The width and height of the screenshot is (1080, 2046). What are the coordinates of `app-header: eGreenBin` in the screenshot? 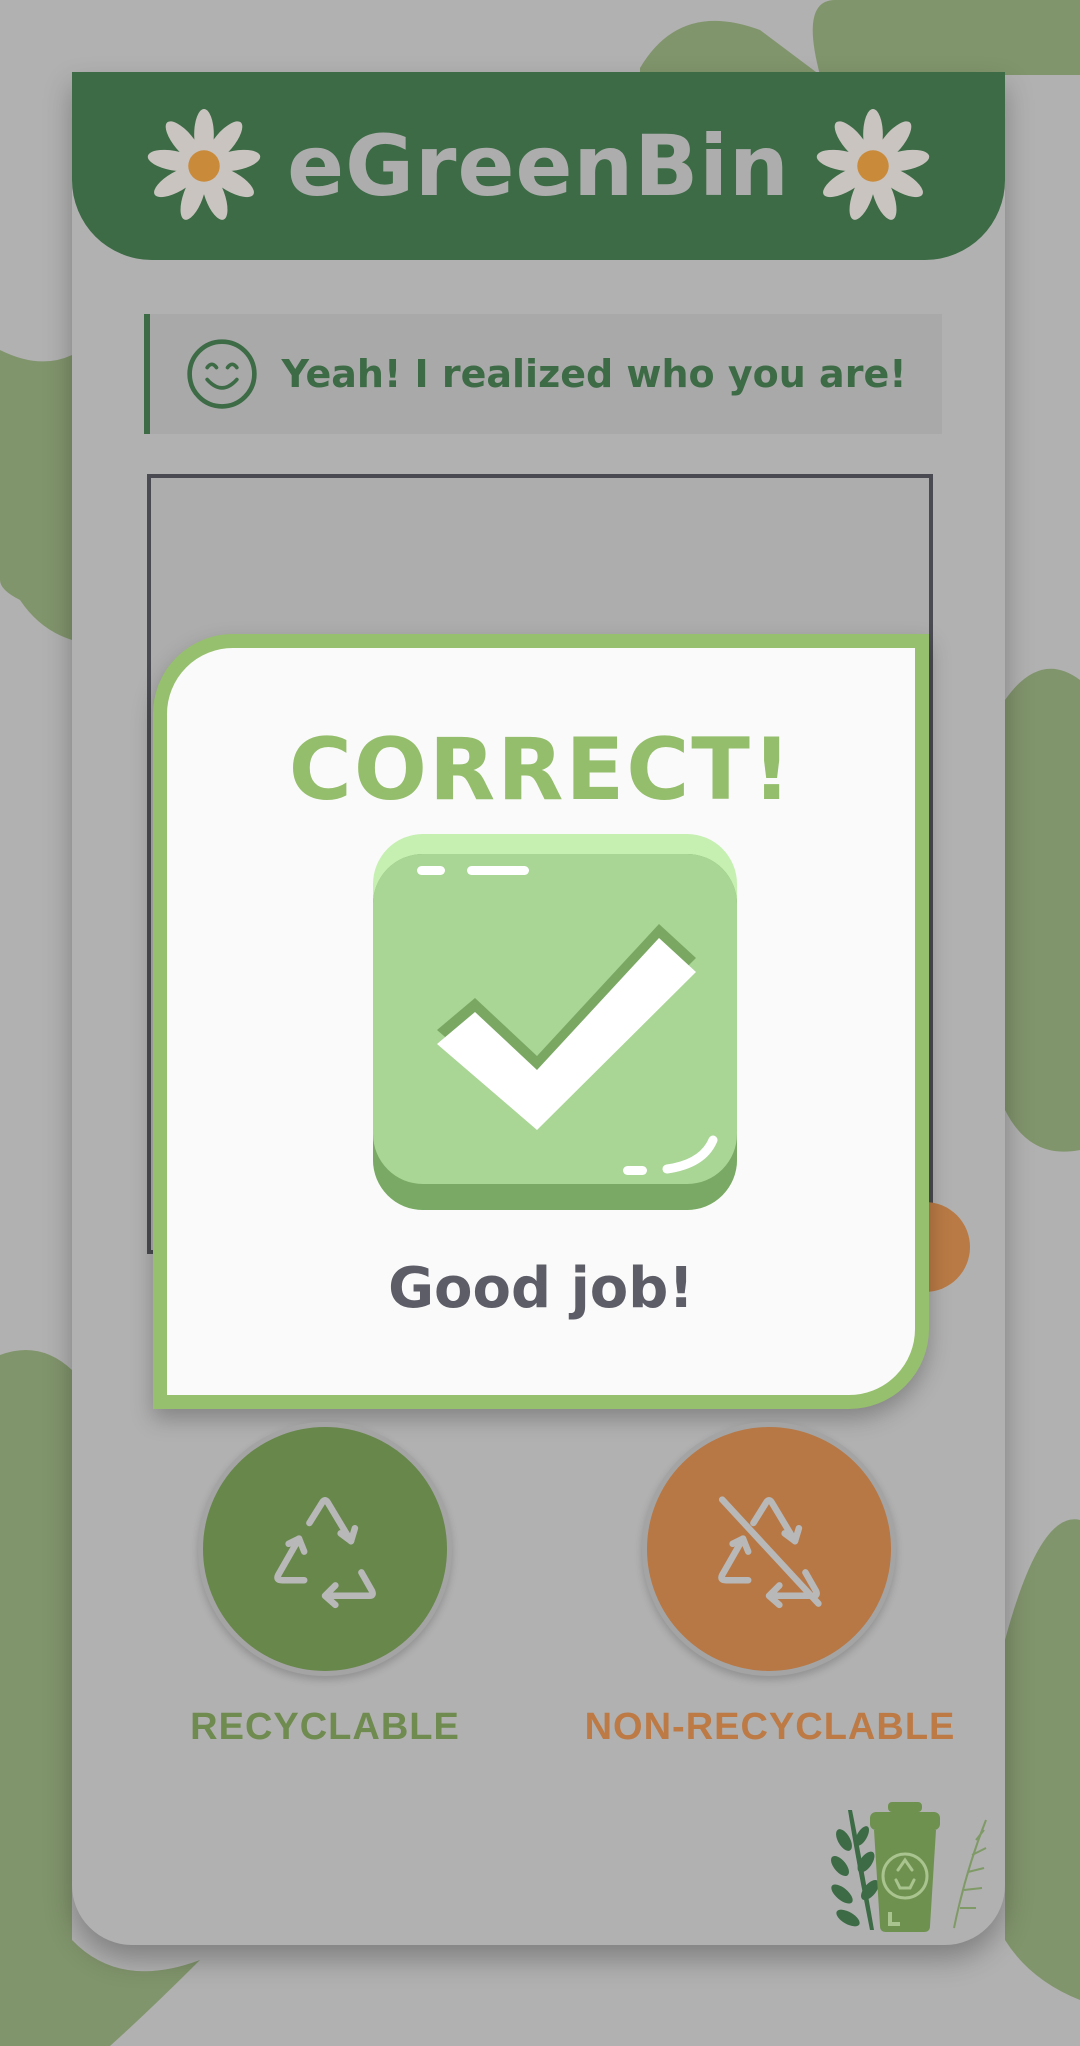 It's located at (538, 166).